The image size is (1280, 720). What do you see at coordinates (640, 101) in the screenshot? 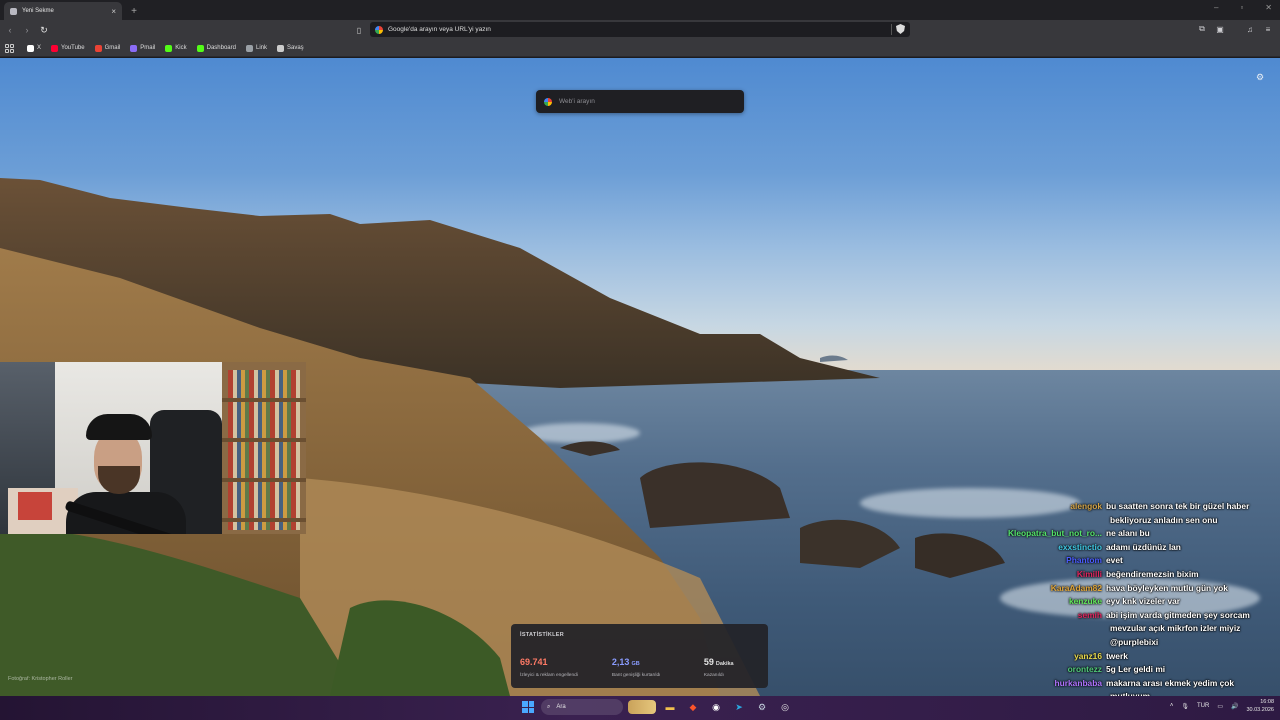
I see `web-search-box: Web'i arayın` at bounding box center [640, 101].